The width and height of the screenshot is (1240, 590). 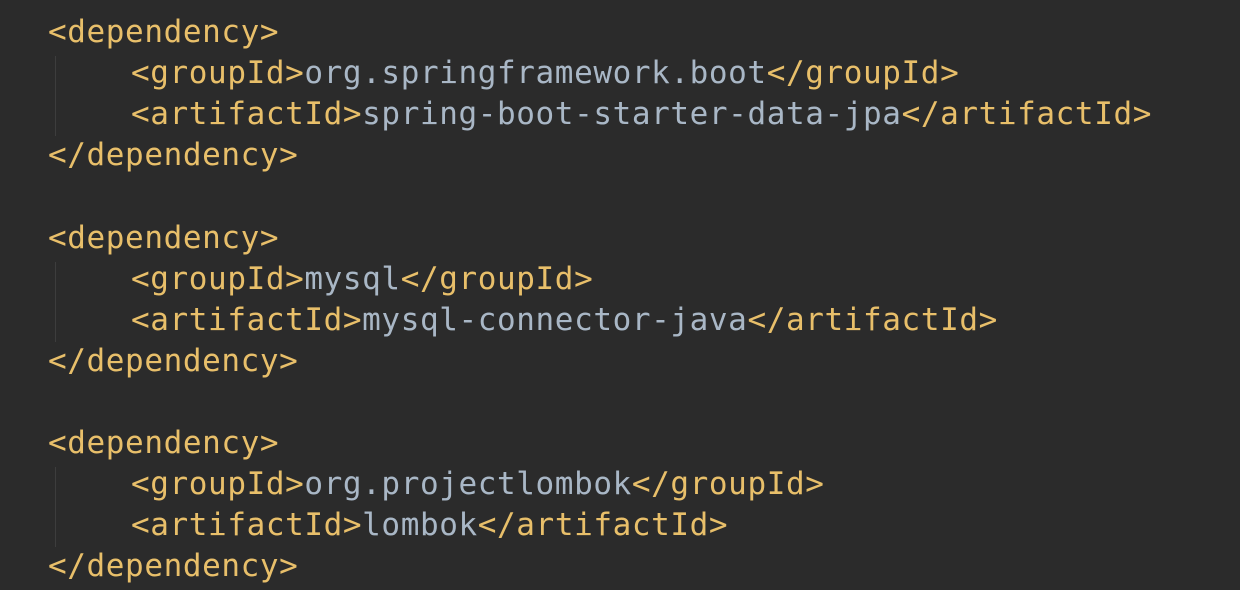 What do you see at coordinates (352, 279) in the screenshot?
I see `group-id-value: mysql` at bounding box center [352, 279].